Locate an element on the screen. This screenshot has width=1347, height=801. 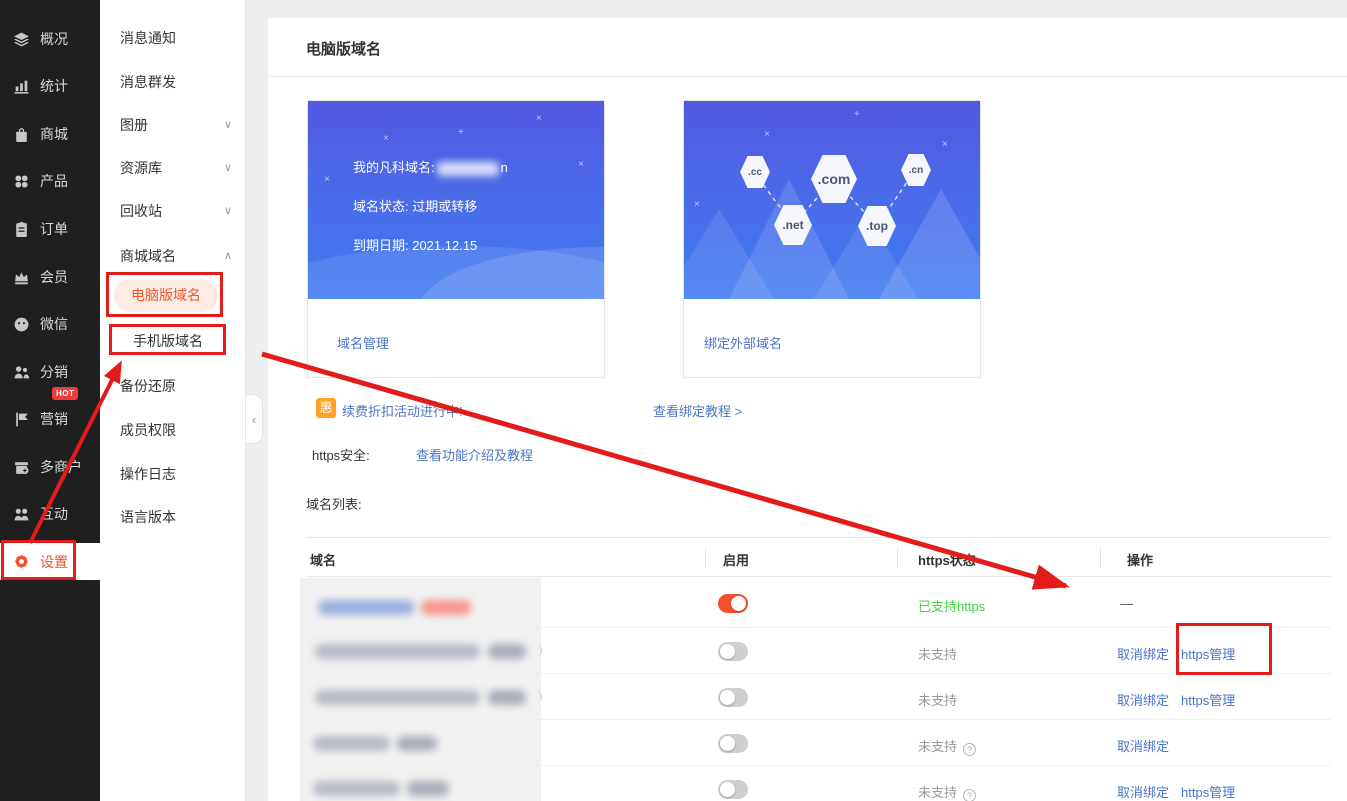
submenu-item-member-permissions: 成员权限 is located at coordinates (173, 430).